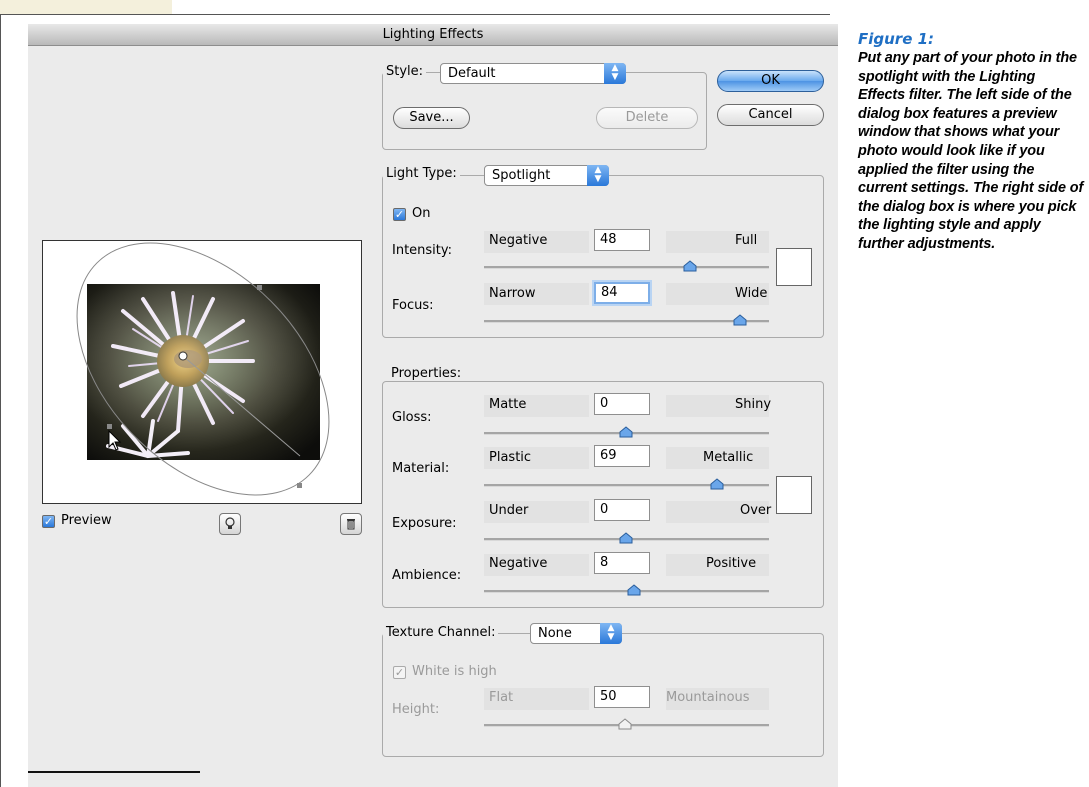 This screenshot has width=1089, height=787. Describe the element at coordinates (608, 455) in the screenshot. I see `material-value: 69` at that location.